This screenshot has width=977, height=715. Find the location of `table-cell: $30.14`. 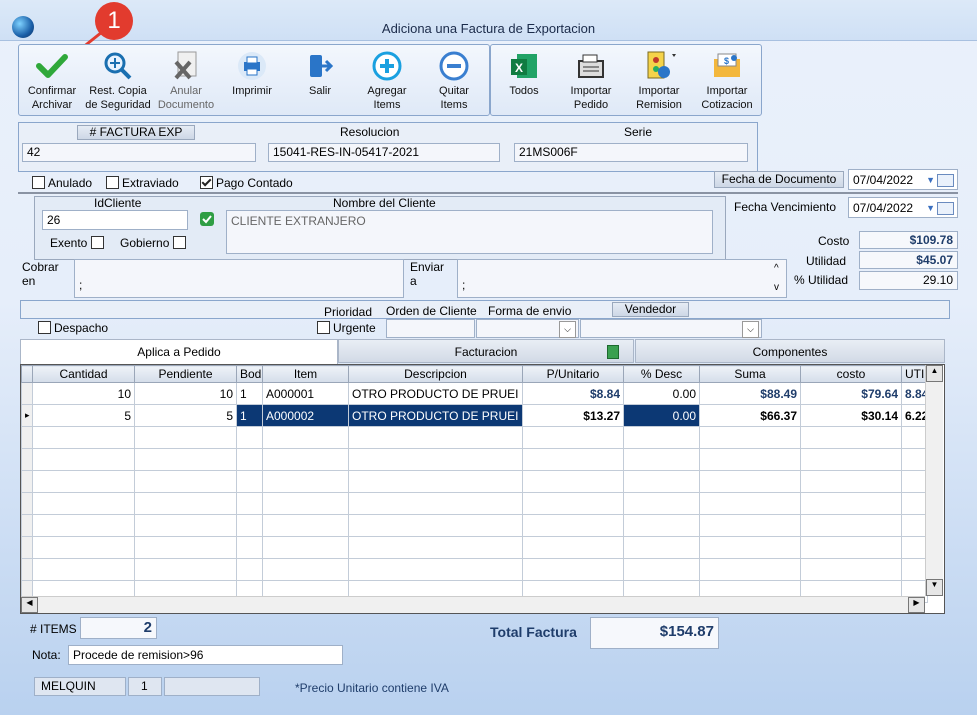

table-cell: $30.14 is located at coordinates (851, 415).